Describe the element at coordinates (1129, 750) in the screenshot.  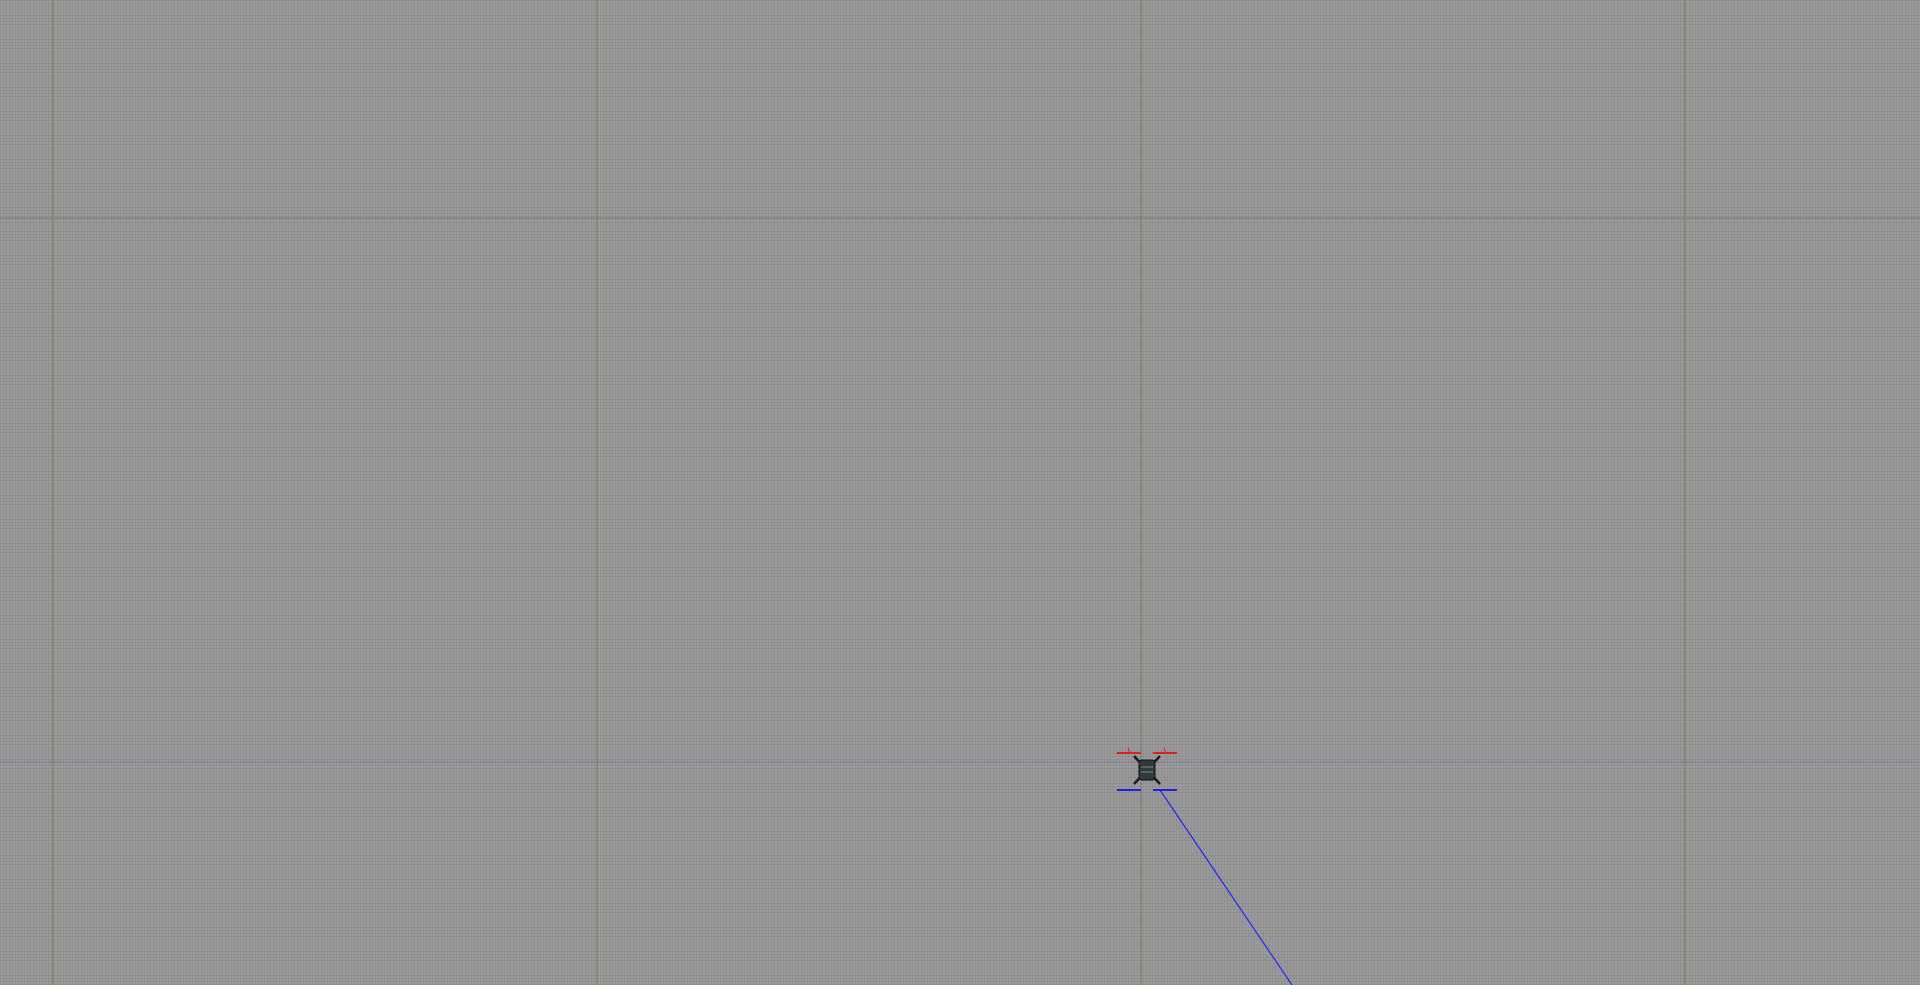
I see `front-left-rotor` at that location.